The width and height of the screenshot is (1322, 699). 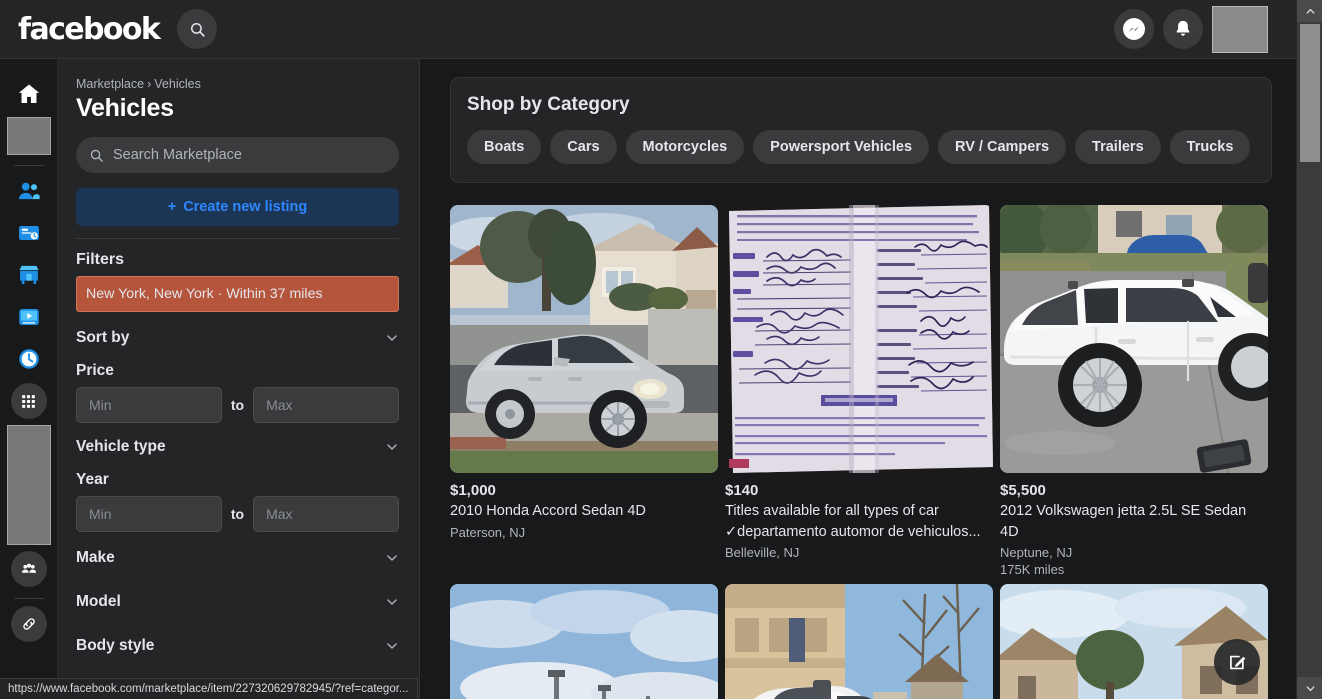 I want to click on gray-box, so click(x=28, y=136).